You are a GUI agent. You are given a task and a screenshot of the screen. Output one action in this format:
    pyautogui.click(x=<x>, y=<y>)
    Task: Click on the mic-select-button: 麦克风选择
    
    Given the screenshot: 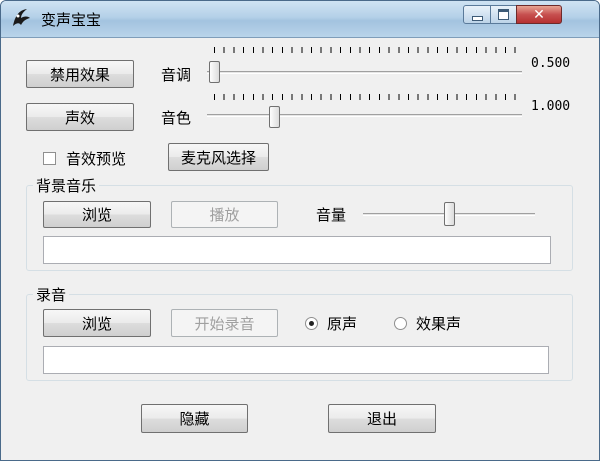 What is the action you would take?
    pyautogui.click(x=218, y=157)
    